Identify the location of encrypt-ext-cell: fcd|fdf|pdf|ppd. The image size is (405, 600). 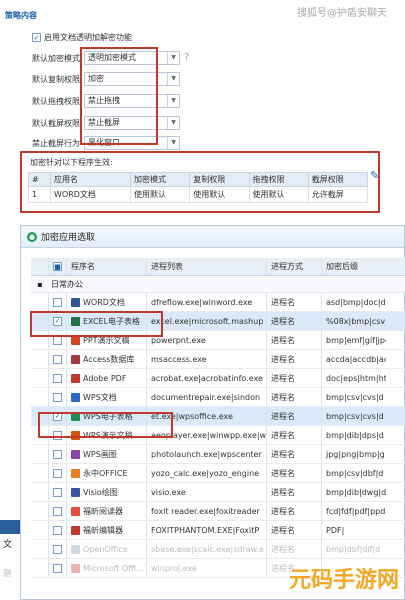
(356, 511).